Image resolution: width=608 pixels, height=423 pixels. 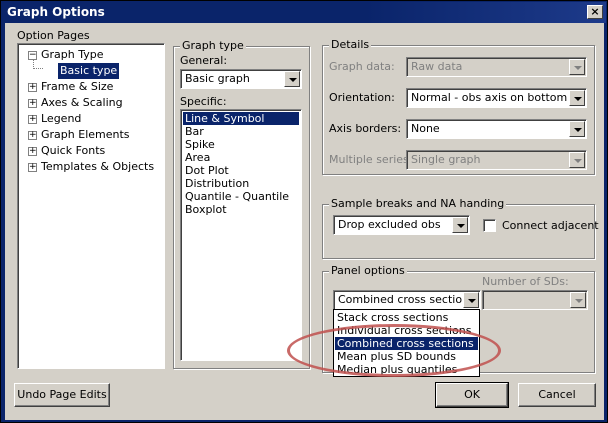 What do you see at coordinates (437, 66) in the screenshot?
I see `graph-data-value: Raw data` at bounding box center [437, 66].